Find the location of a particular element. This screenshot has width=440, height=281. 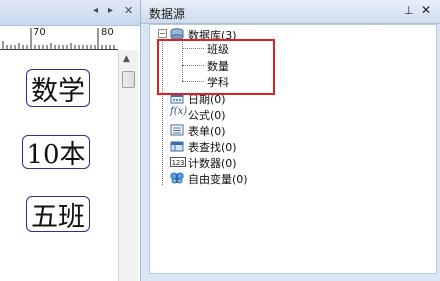

pin-icon: ⊥ is located at coordinates (409, 10).